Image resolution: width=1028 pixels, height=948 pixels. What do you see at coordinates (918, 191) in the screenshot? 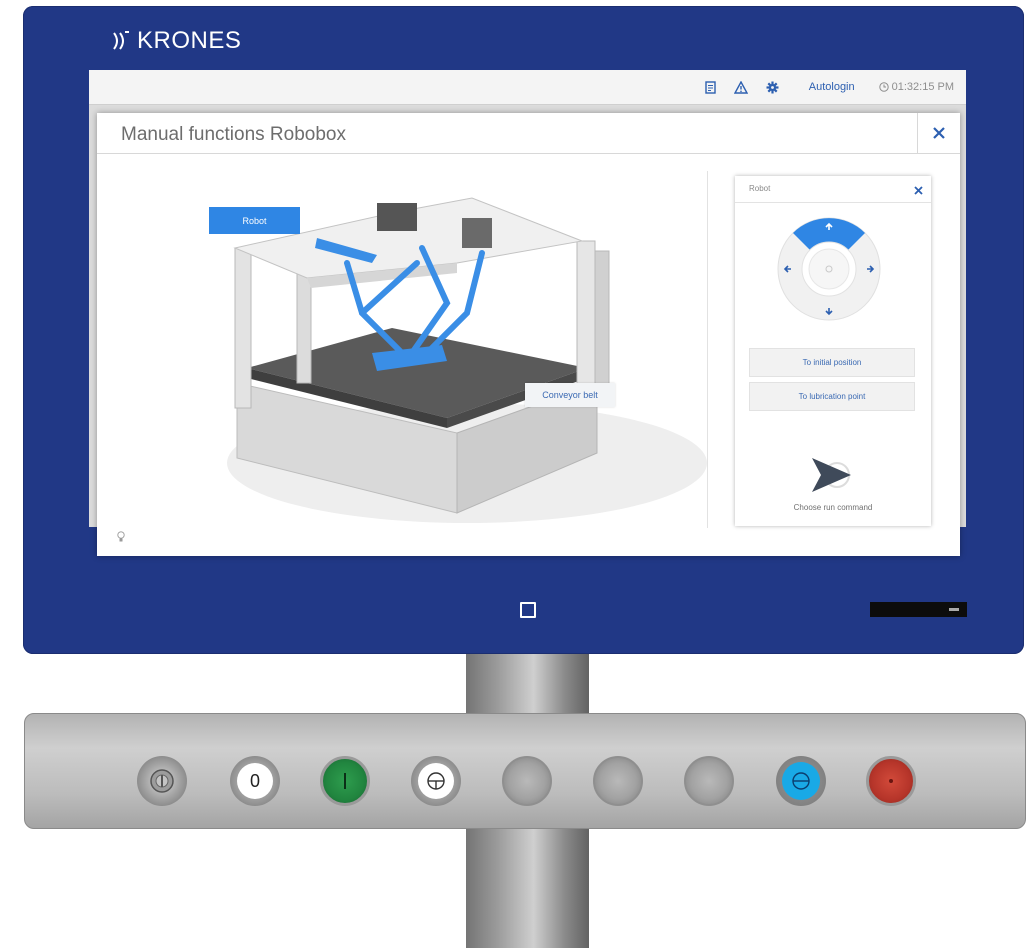
I see `panel-close-icon` at bounding box center [918, 191].